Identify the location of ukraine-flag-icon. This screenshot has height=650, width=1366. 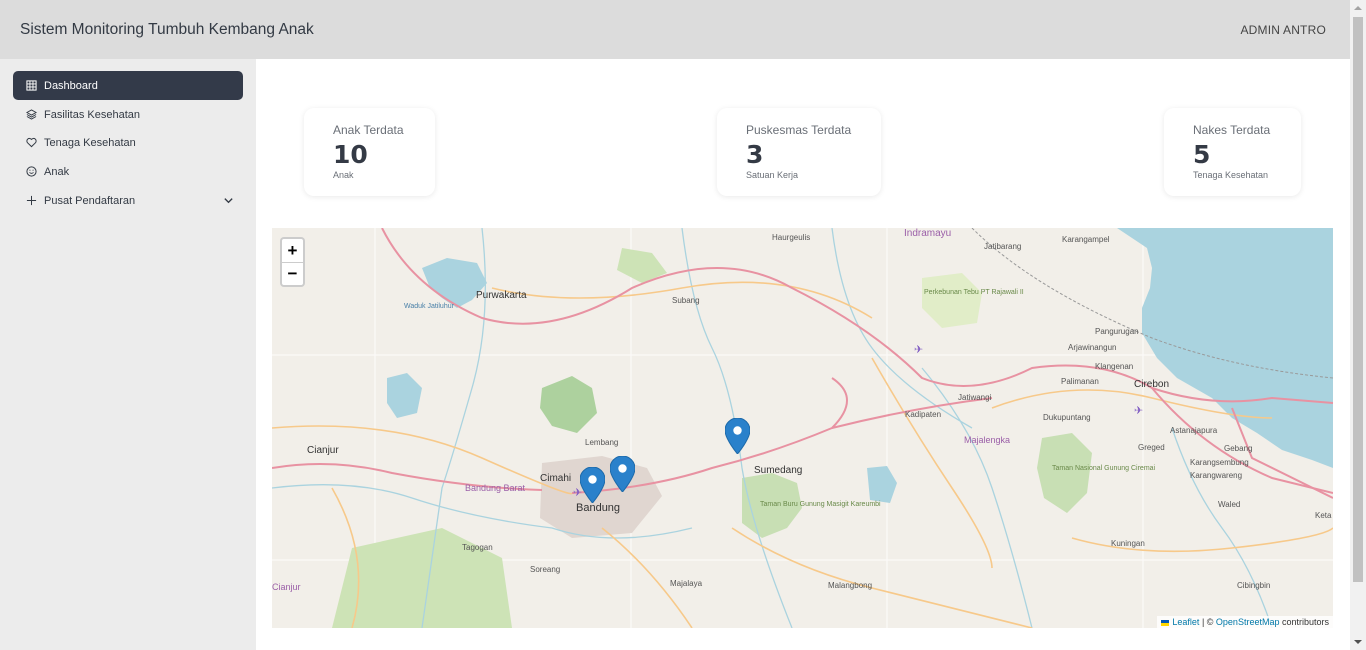
(1165, 622).